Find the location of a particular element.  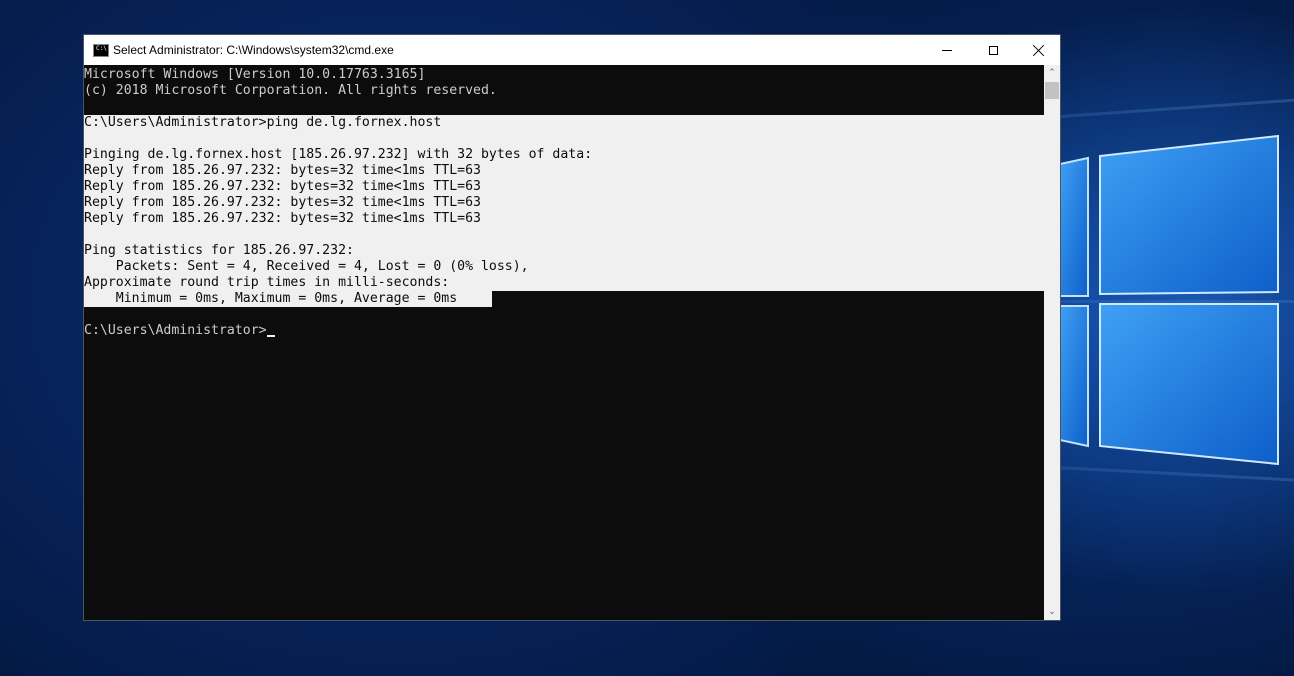

maximize-button is located at coordinates (993, 50).